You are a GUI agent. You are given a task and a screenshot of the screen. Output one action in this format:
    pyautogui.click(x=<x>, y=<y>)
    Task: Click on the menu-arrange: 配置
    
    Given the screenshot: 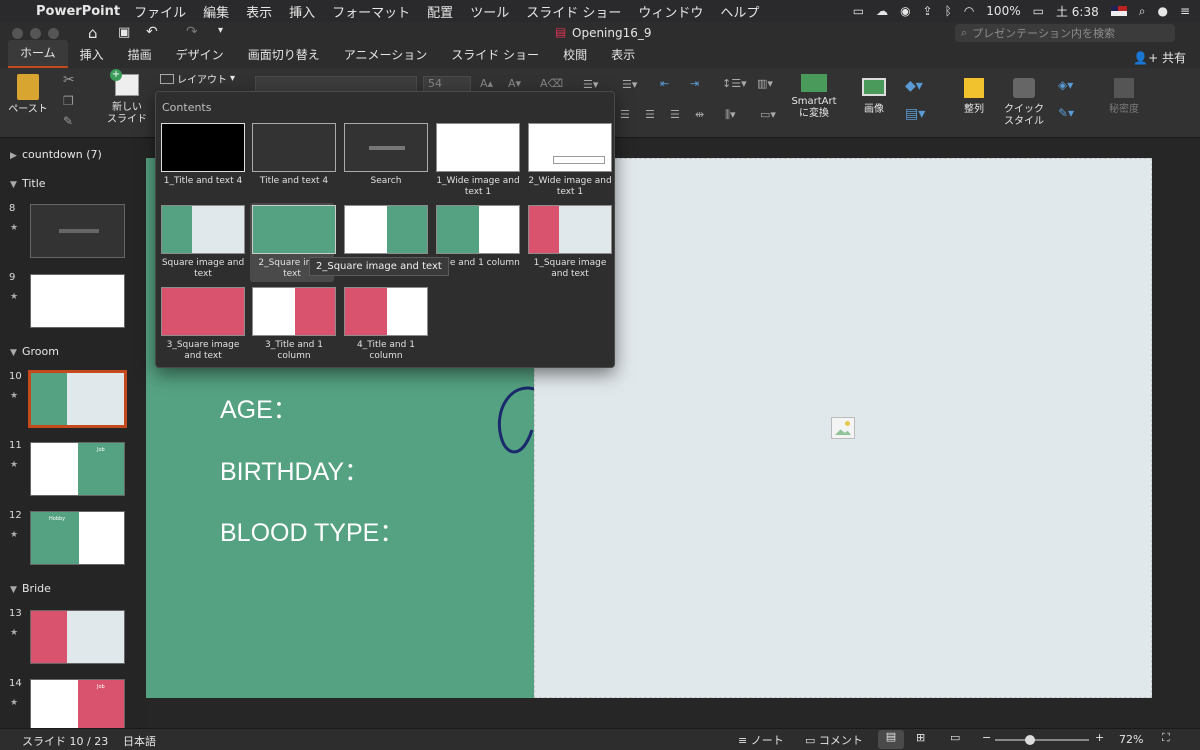 What is the action you would take?
    pyautogui.click(x=440, y=11)
    